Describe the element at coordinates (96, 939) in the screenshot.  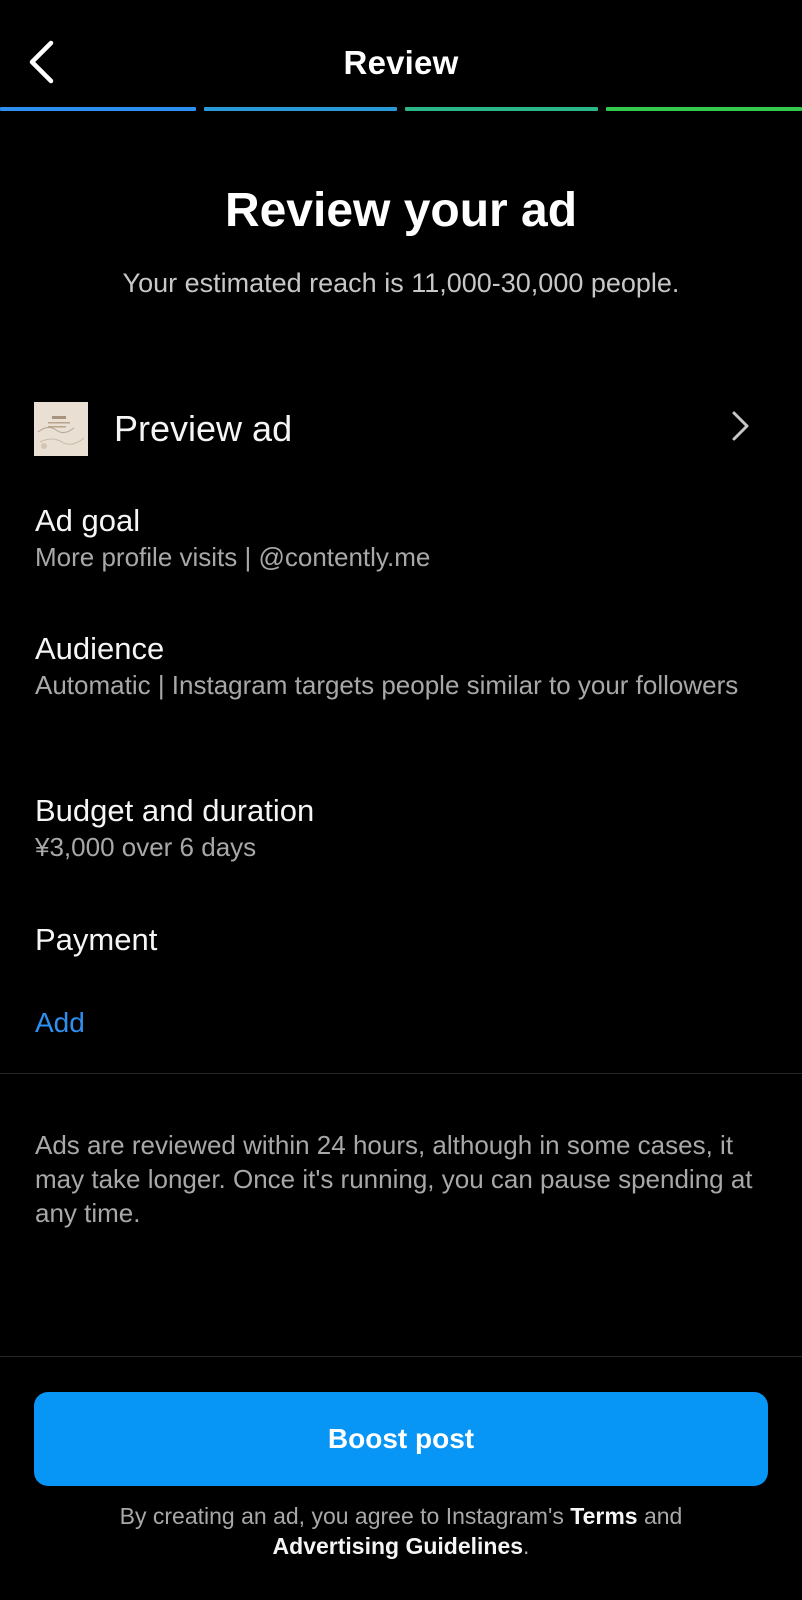
I see `payment-title: Payment` at that location.